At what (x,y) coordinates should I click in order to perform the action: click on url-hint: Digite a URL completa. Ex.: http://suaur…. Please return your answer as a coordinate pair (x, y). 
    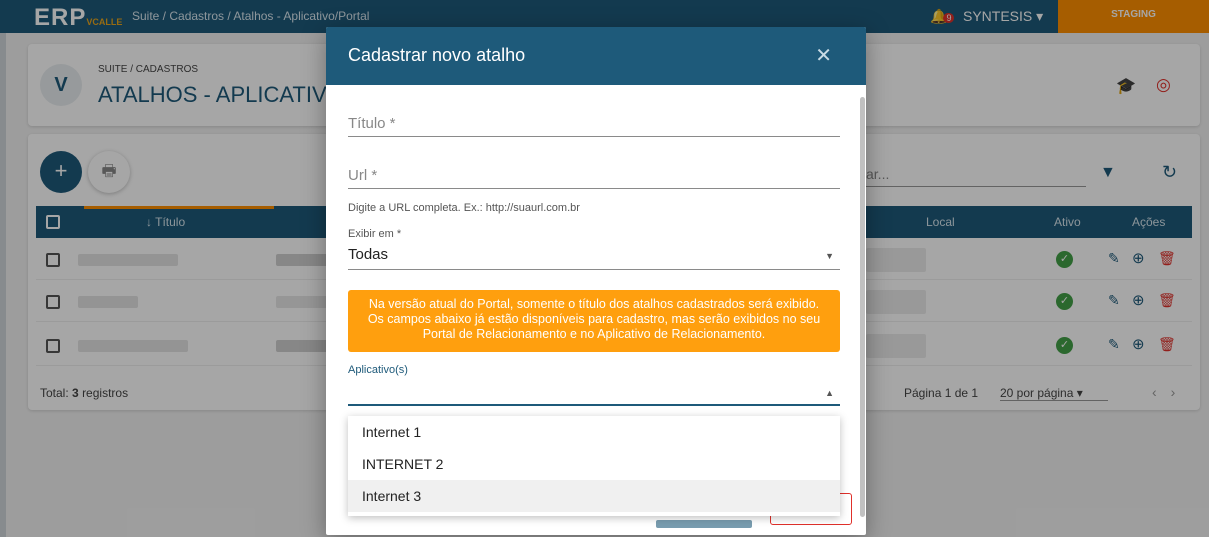
    Looking at the image, I should click on (464, 208).